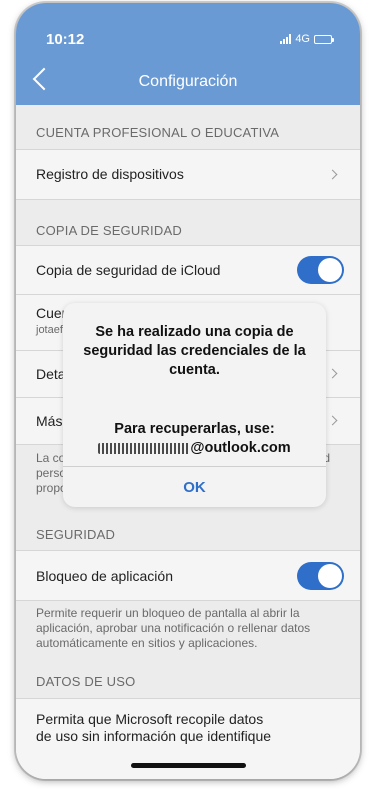 This screenshot has width=376, height=789. What do you see at coordinates (104, 576) in the screenshot?
I see `app-lock-label: Bloqueo de aplicación` at bounding box center [104, 576].